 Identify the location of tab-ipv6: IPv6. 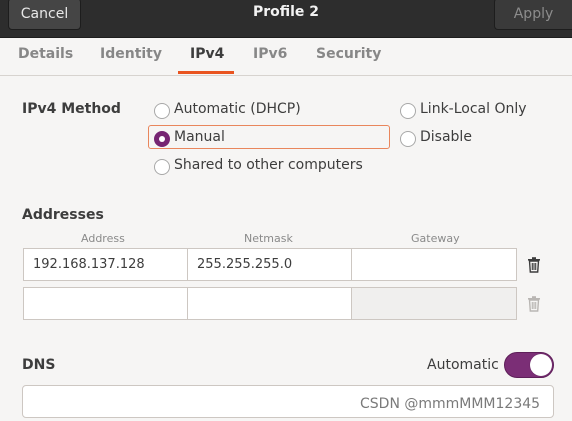
(270, 54).